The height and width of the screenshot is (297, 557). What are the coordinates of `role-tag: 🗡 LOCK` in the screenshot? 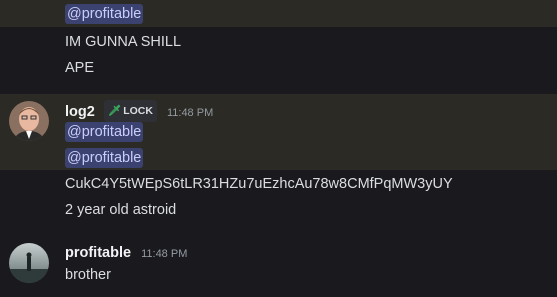 It's located at (130, 111).